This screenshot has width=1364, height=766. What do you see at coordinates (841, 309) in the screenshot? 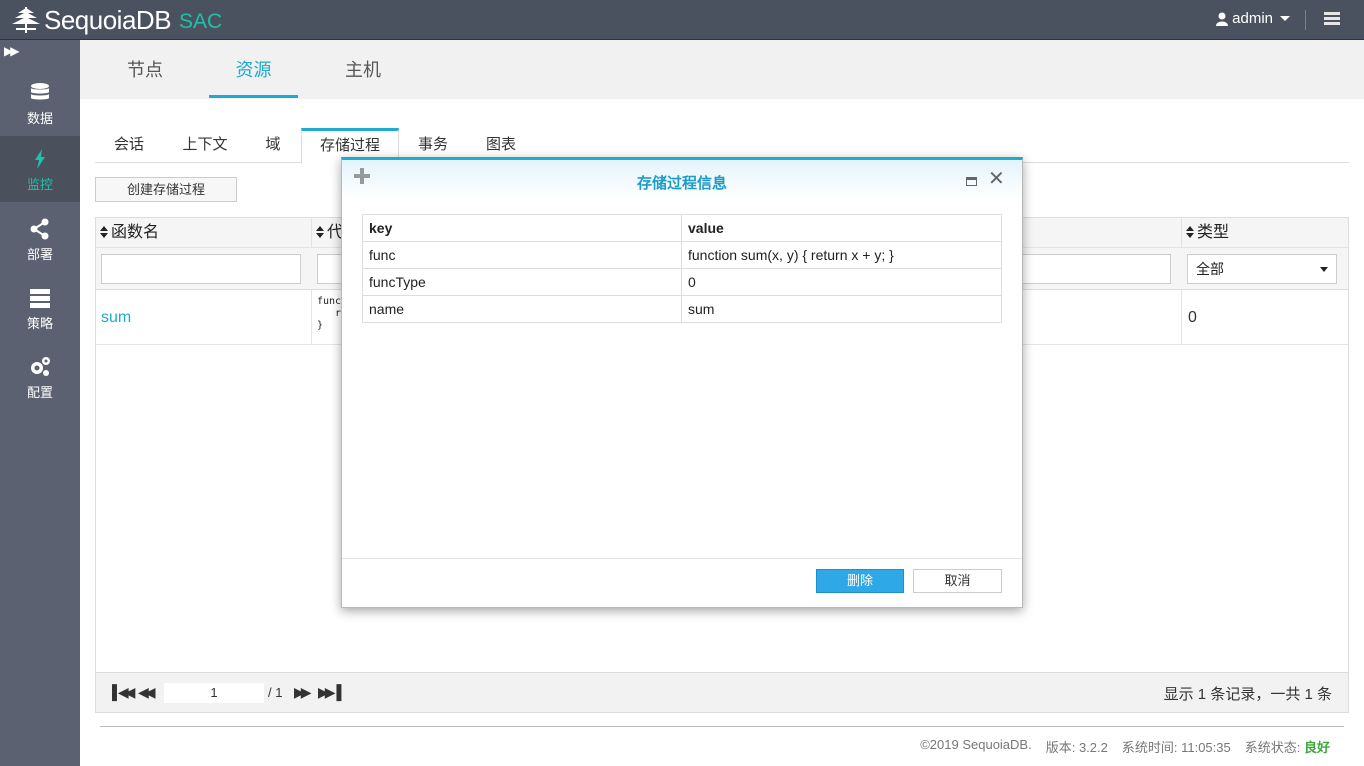
I see `info-value: sum` at bounding box center [841, 309].